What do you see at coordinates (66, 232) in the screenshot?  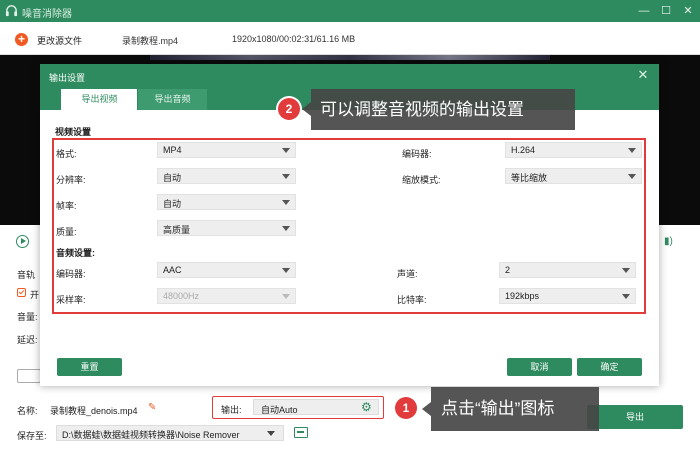 I see `quality-label: 质量:` at bounding box center [66, 232].